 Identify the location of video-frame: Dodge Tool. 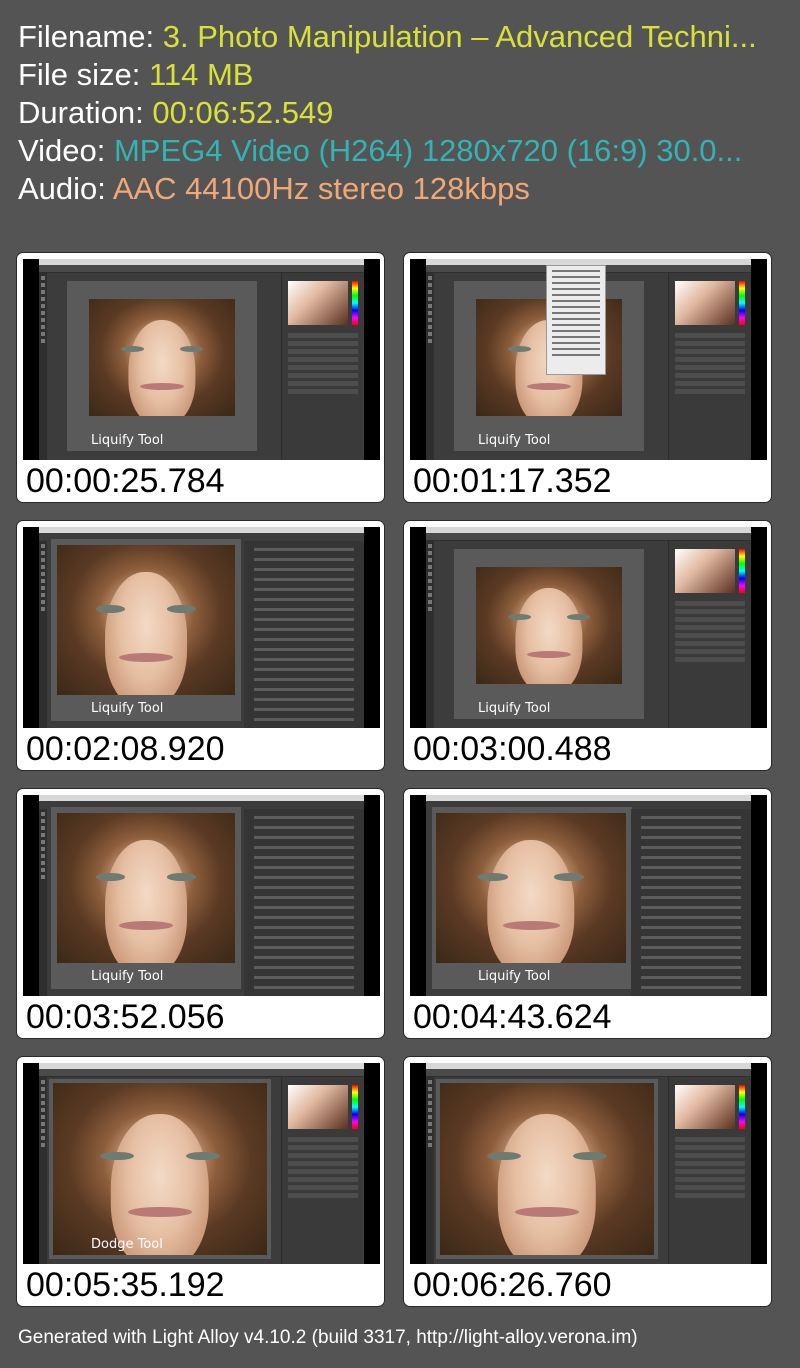
(201, 1163).